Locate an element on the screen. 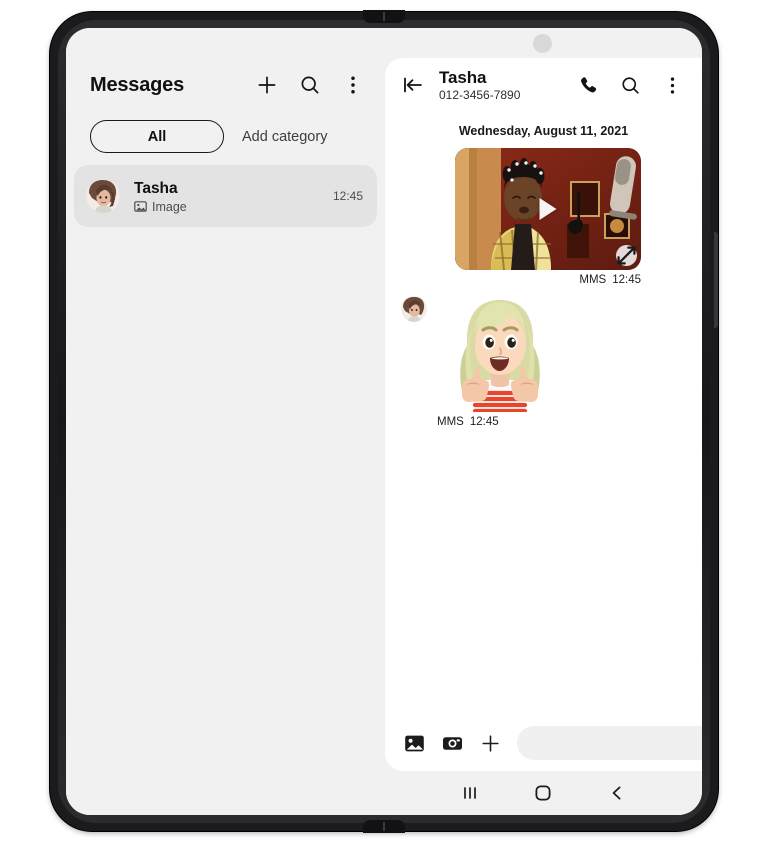 Image resolution: width=768 pixels, height=843 pixels. thread-header: Tasha 012-3456-7890 is located at coordinates (543, 85).